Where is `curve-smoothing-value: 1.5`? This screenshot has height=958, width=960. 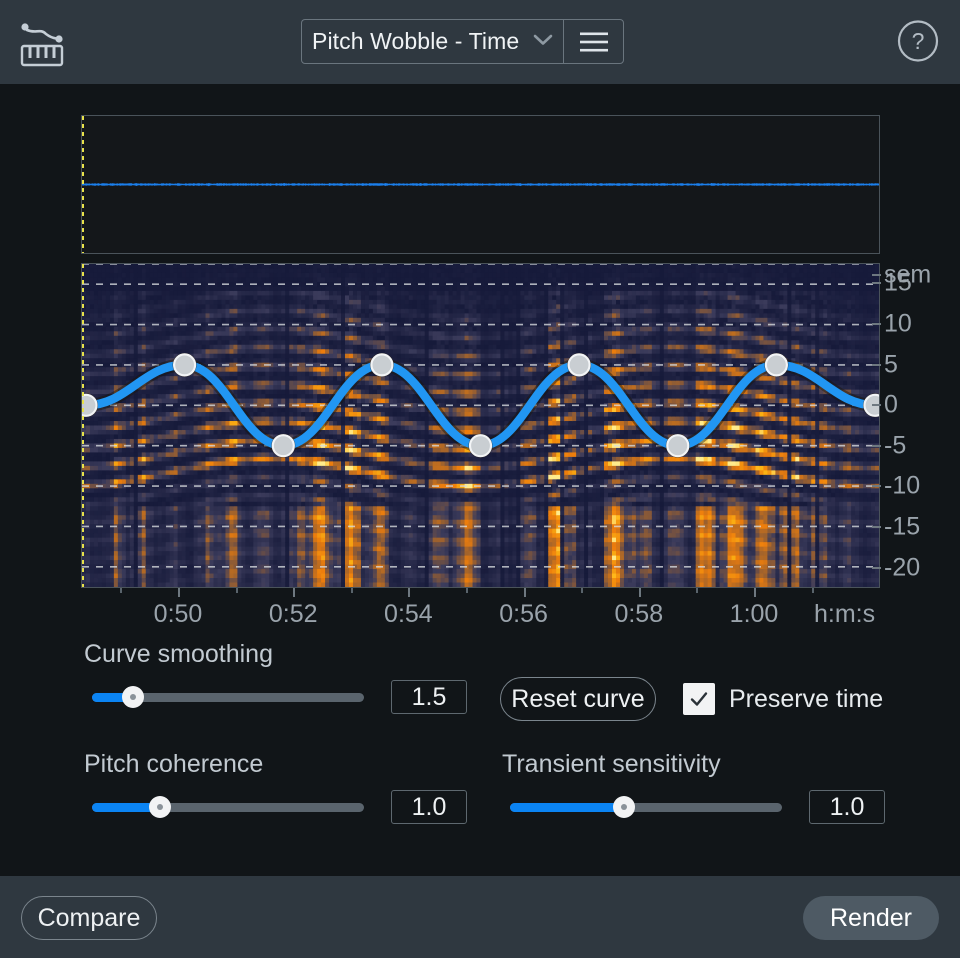
curve-smoothing-value: 1.5 is located at coordinates (429, 697).